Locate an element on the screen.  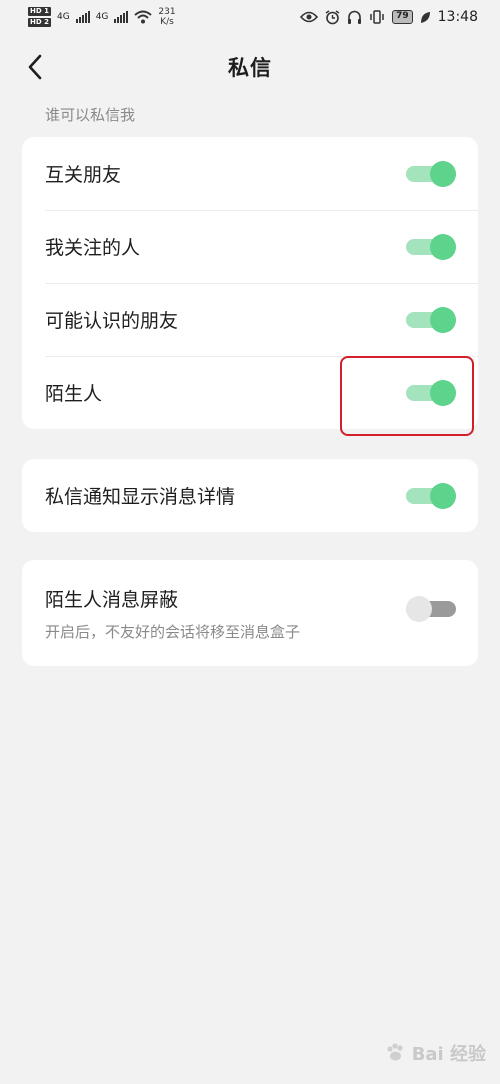
notification-detail-card: 私信通知显示消息详情 is located at coordinates (250, 495).